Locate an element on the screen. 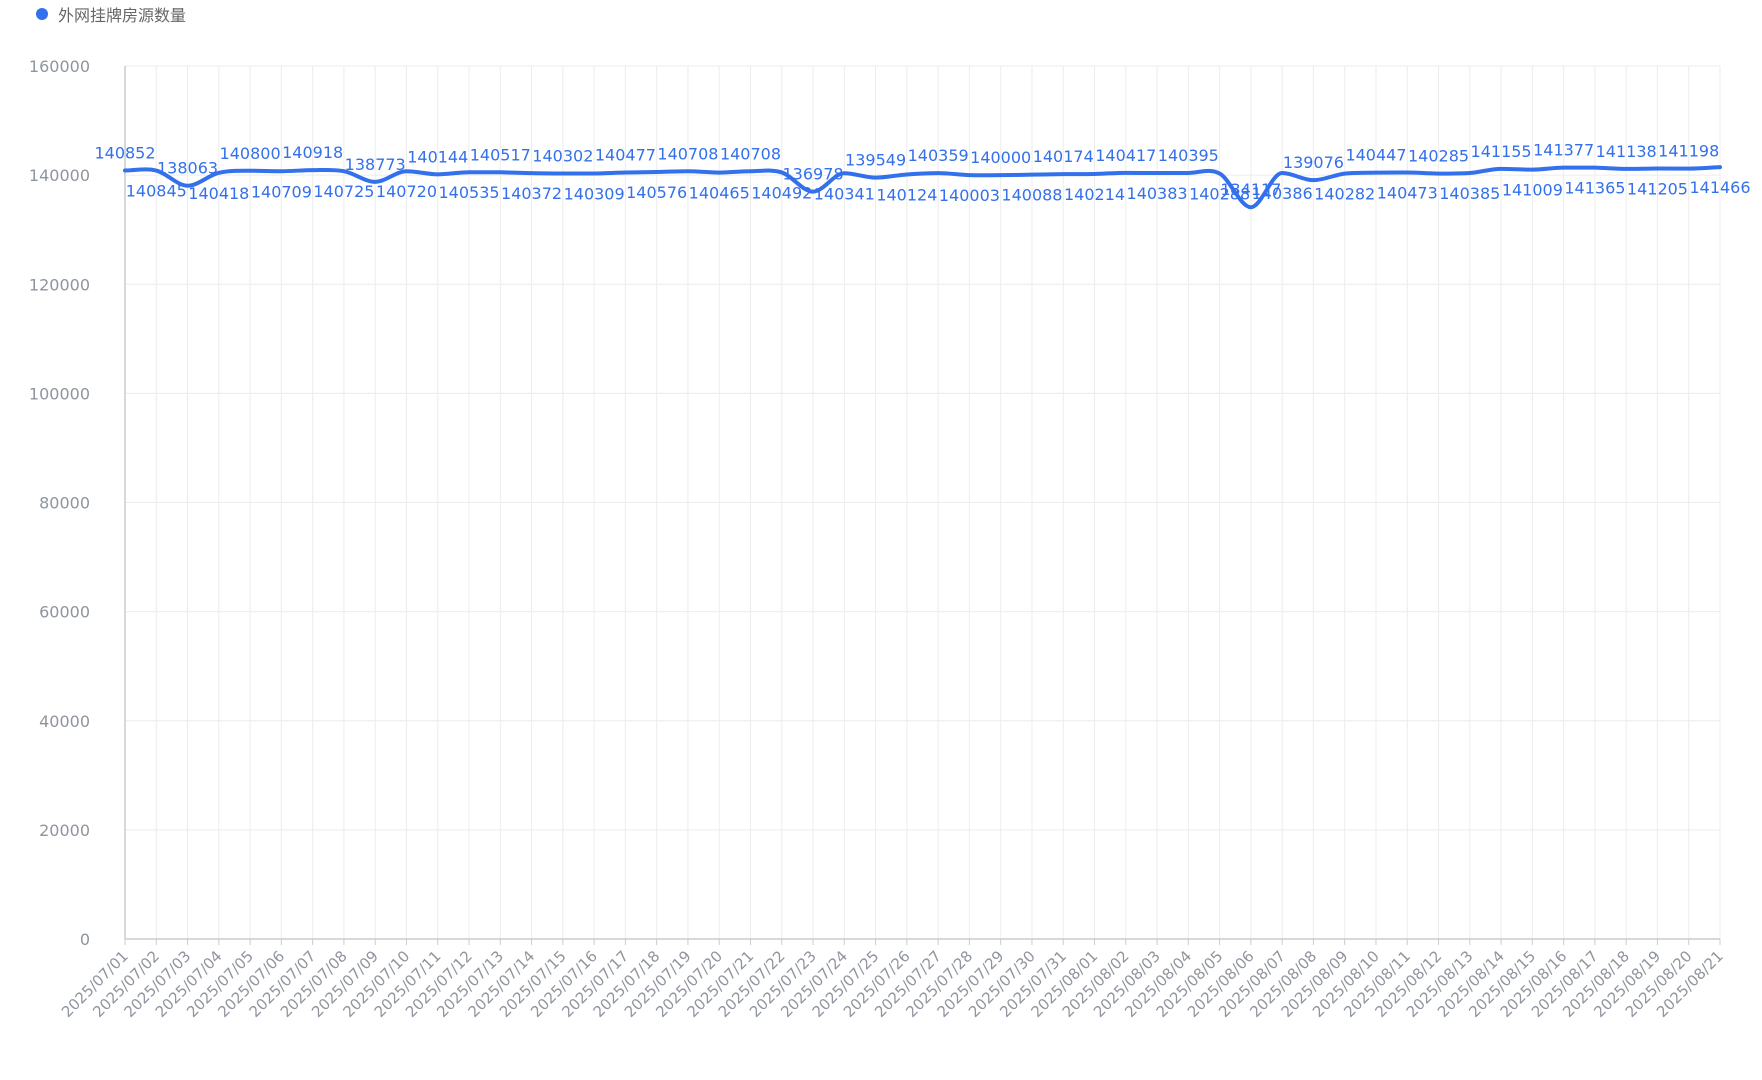  y-tick-label: 140000 is located at coordinates (59, 175).